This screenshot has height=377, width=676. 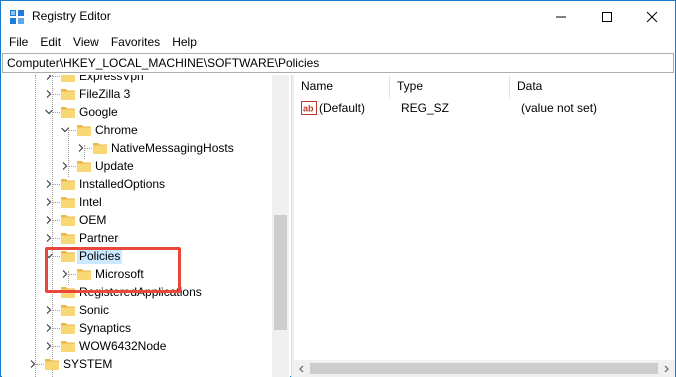 What do you see at coordinates (280, 272) in the screenshot?
I see `tree-scrollbar-thumb` at bounding box center [280, 272].